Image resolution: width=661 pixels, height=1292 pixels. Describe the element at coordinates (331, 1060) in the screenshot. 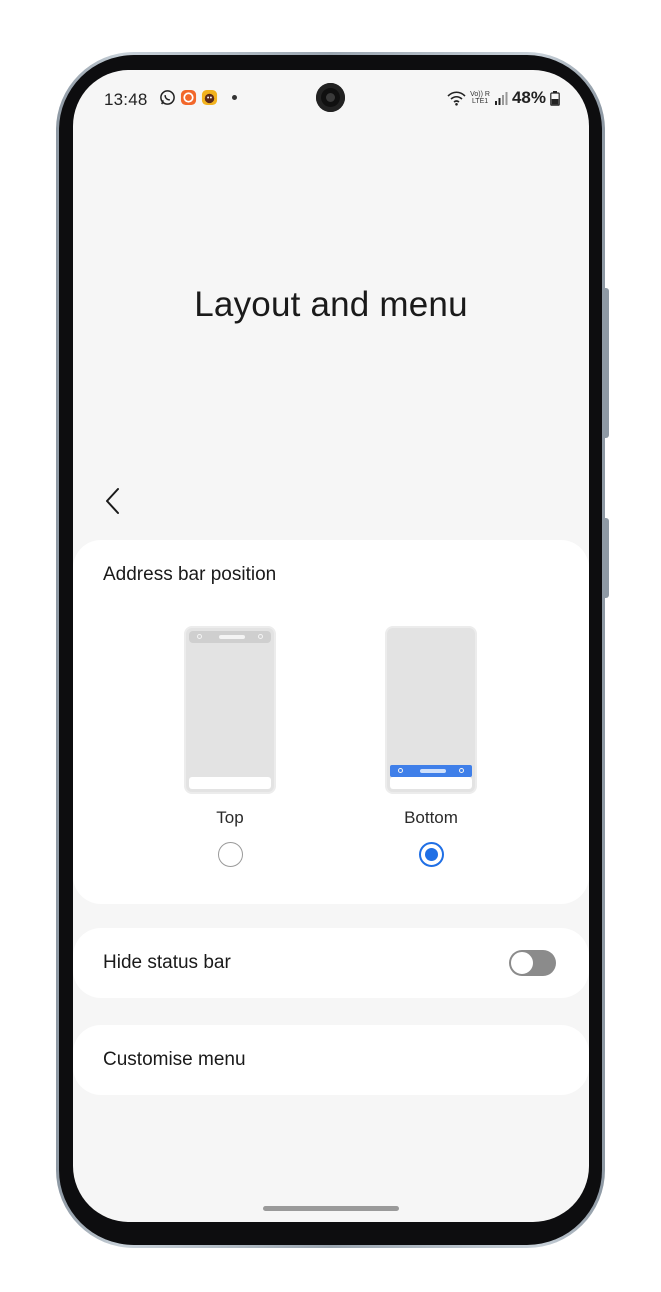

I see `customise-menu-row: Customise menu` at that location.